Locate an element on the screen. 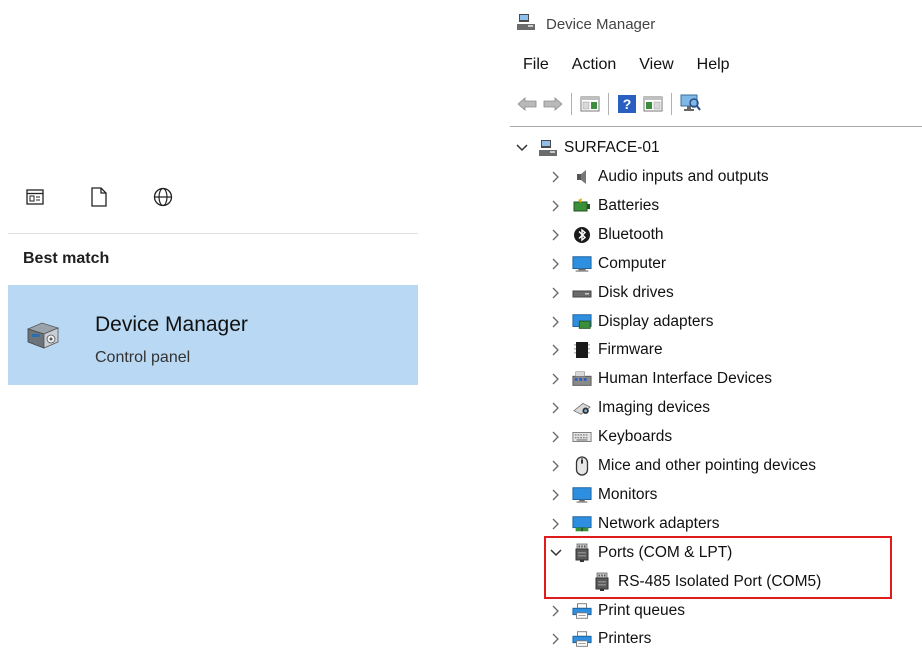 This screenshot has height=653, width=922. bluetooth-icon is located at coordinates (582, 235).